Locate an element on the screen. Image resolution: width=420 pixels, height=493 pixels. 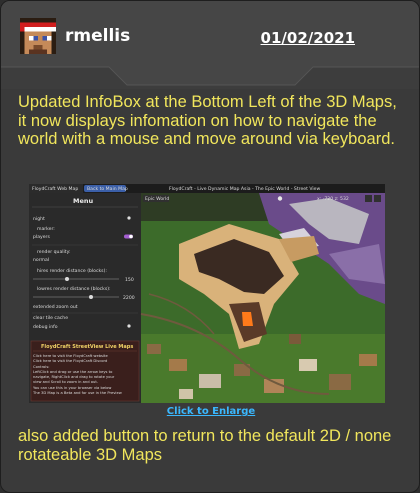
shot-row-night: night is located at coordinates (39, 219).